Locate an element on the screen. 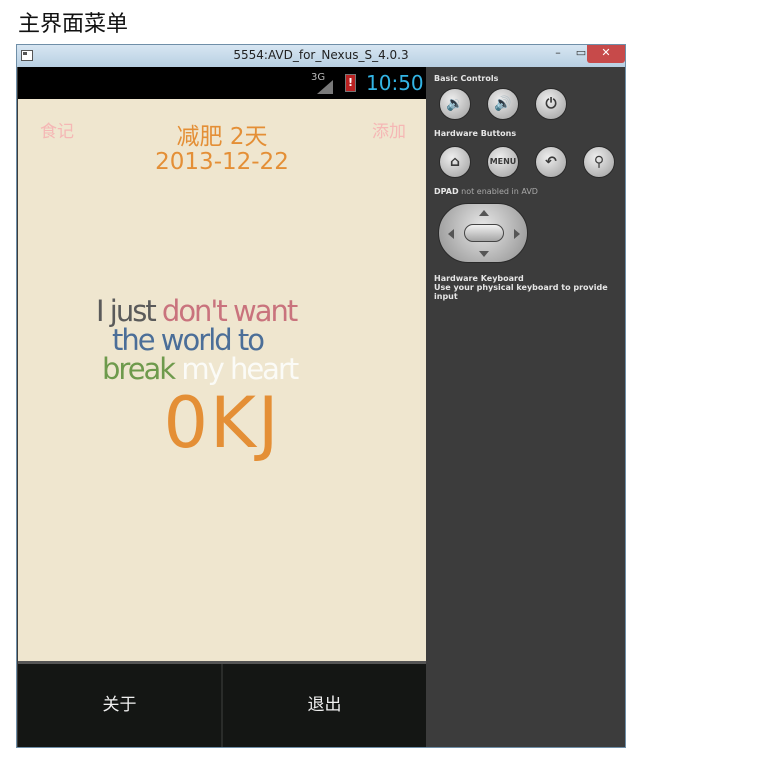 The image size is (772, 762). dpad-control is located at coordinates (483, 233).